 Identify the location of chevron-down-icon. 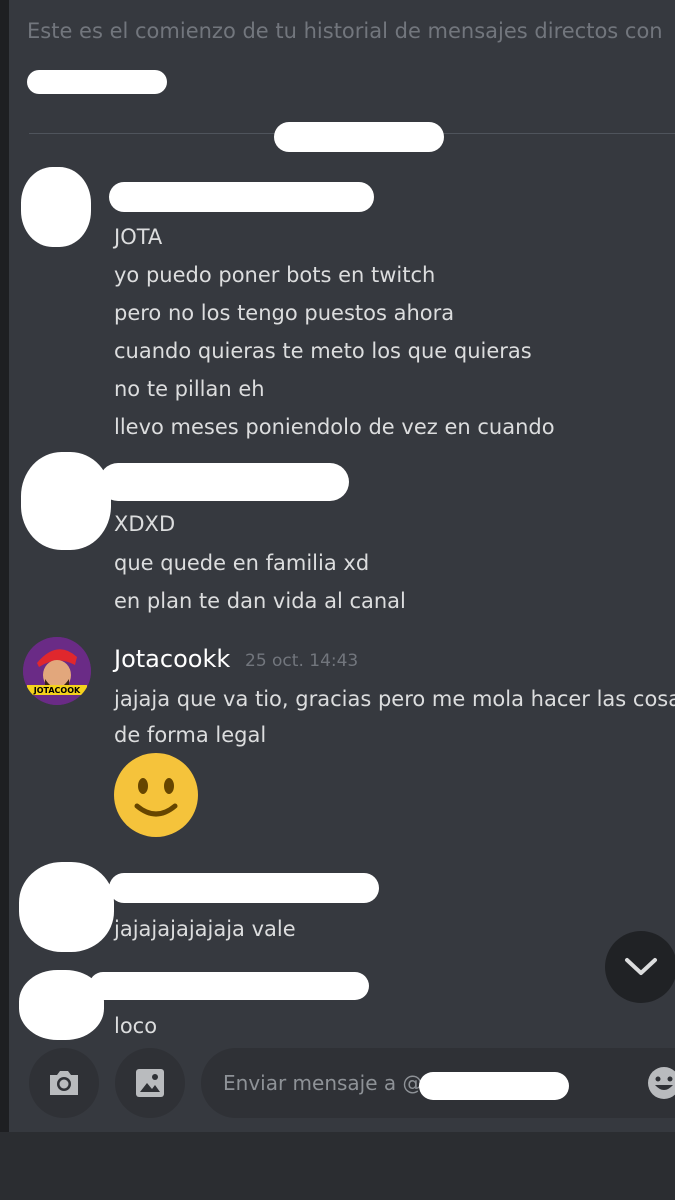
(641, 966).